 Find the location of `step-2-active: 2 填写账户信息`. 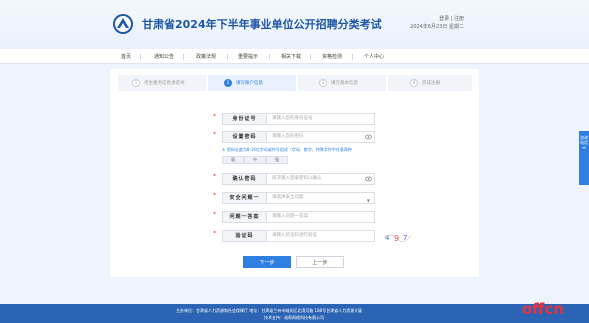

step-2-active: 2 填写账户信息 is located at coordinates (252, 83).